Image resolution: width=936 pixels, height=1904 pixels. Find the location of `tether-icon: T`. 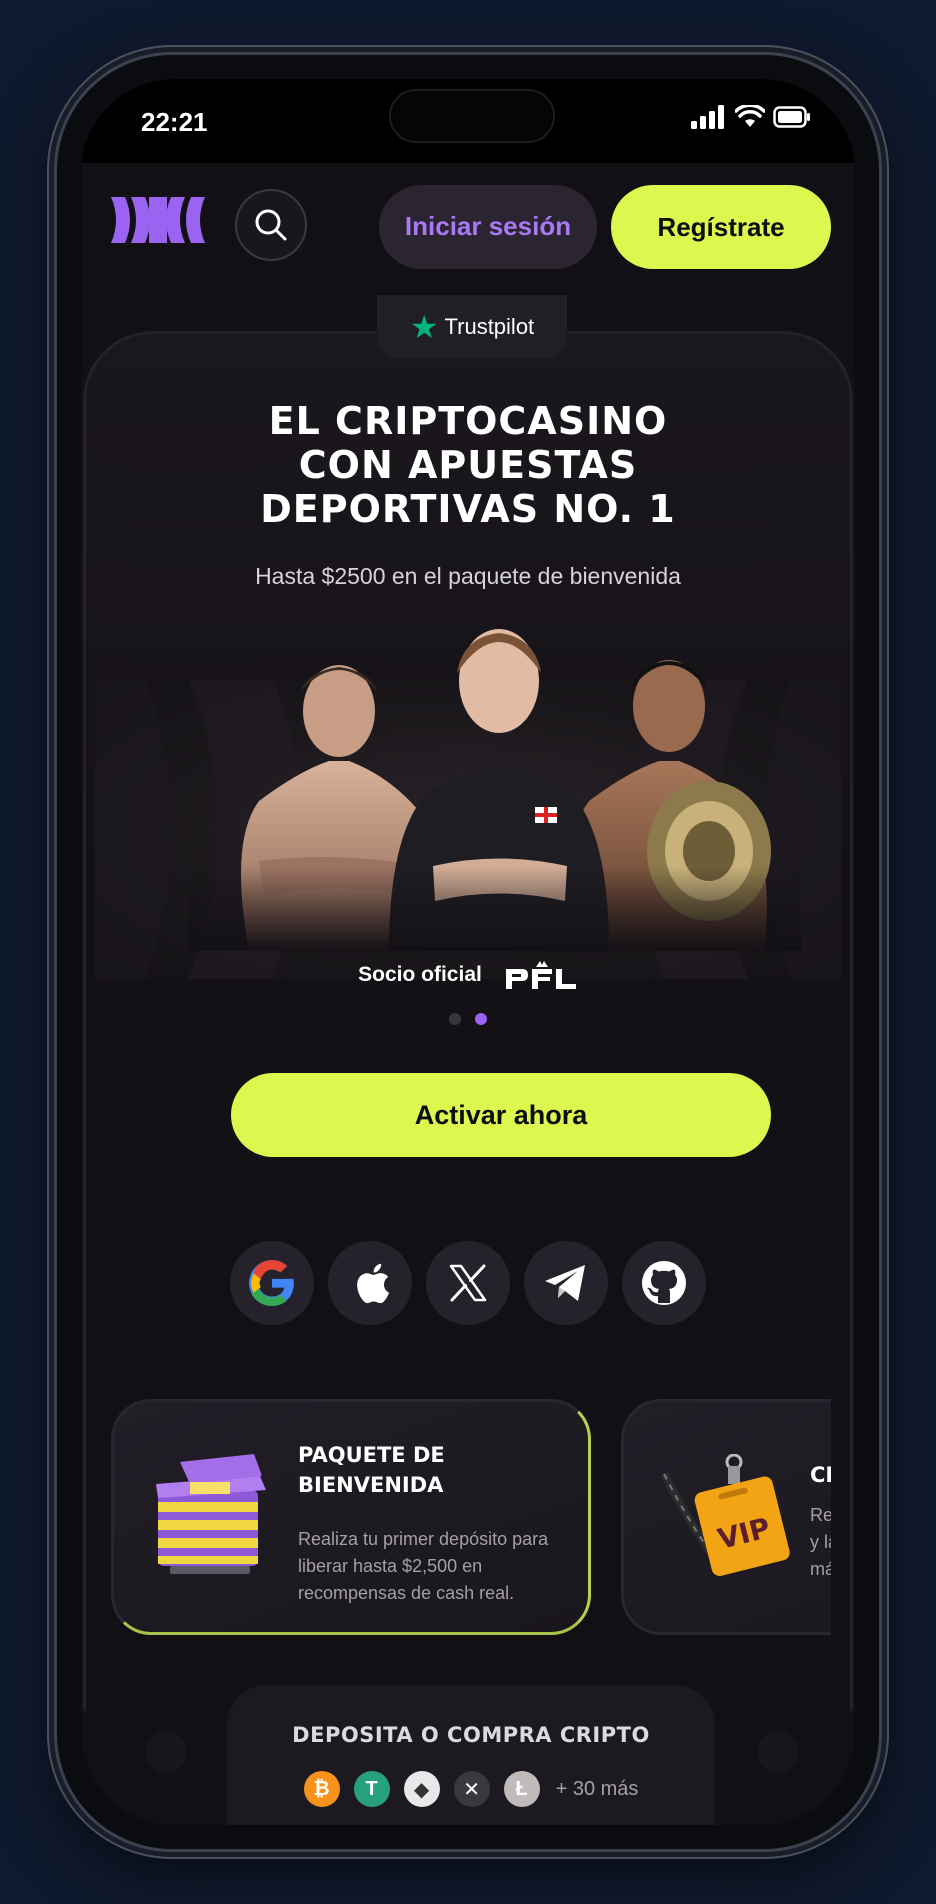

tether-icon: T is located at coordinates (371, 1789).